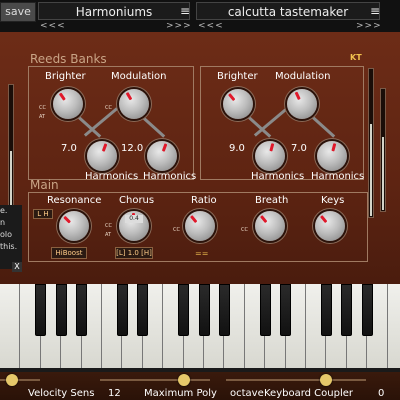 This screenshot has width=400, height=400. What do you see at coordinates (185, 11) in the screenshot?
I see `category-menu-icon: ≡` at bounding box center [185, 11].